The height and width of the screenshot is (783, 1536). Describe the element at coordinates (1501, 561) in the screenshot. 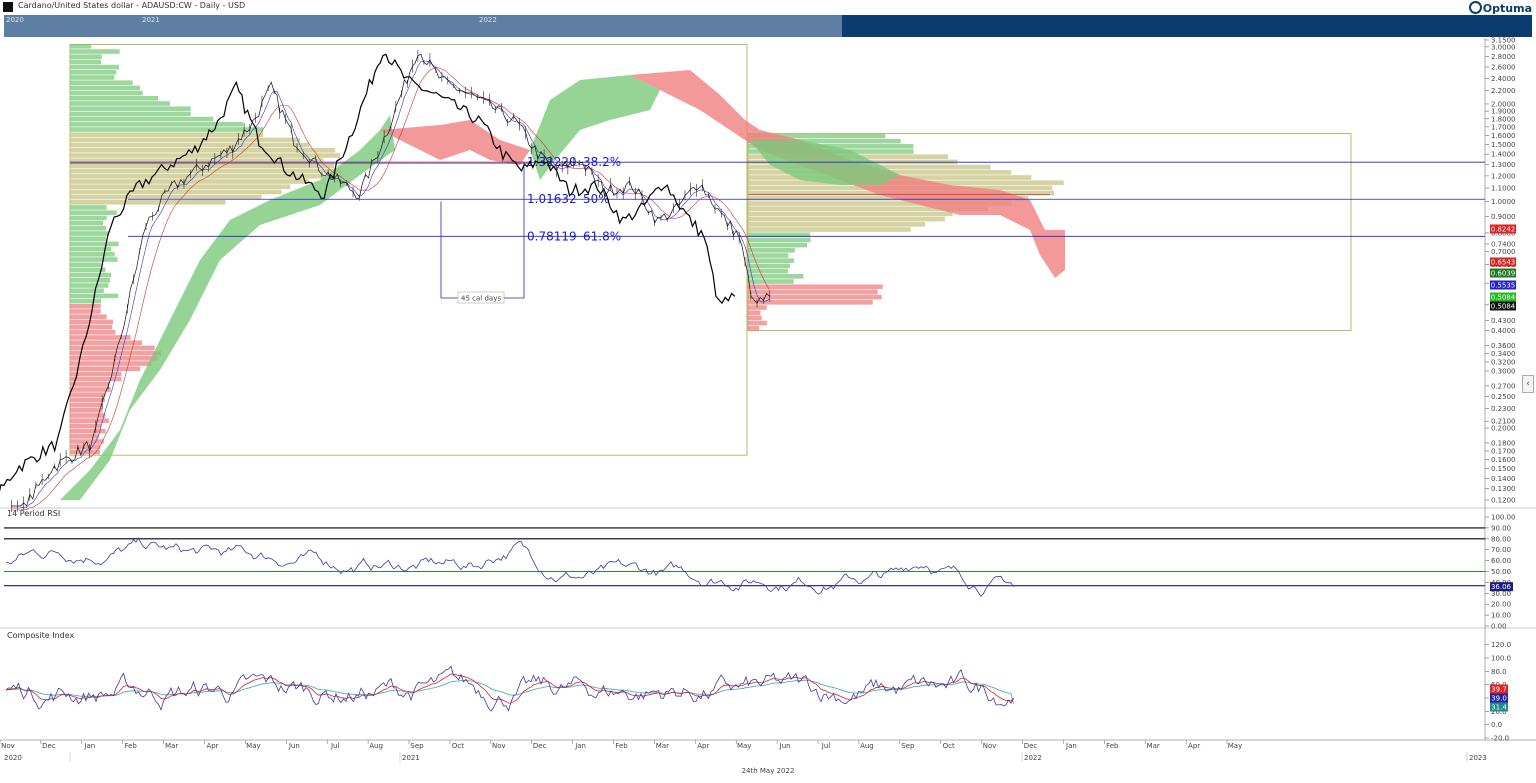

I see `rsi-tick-label: 60.00` at that location.